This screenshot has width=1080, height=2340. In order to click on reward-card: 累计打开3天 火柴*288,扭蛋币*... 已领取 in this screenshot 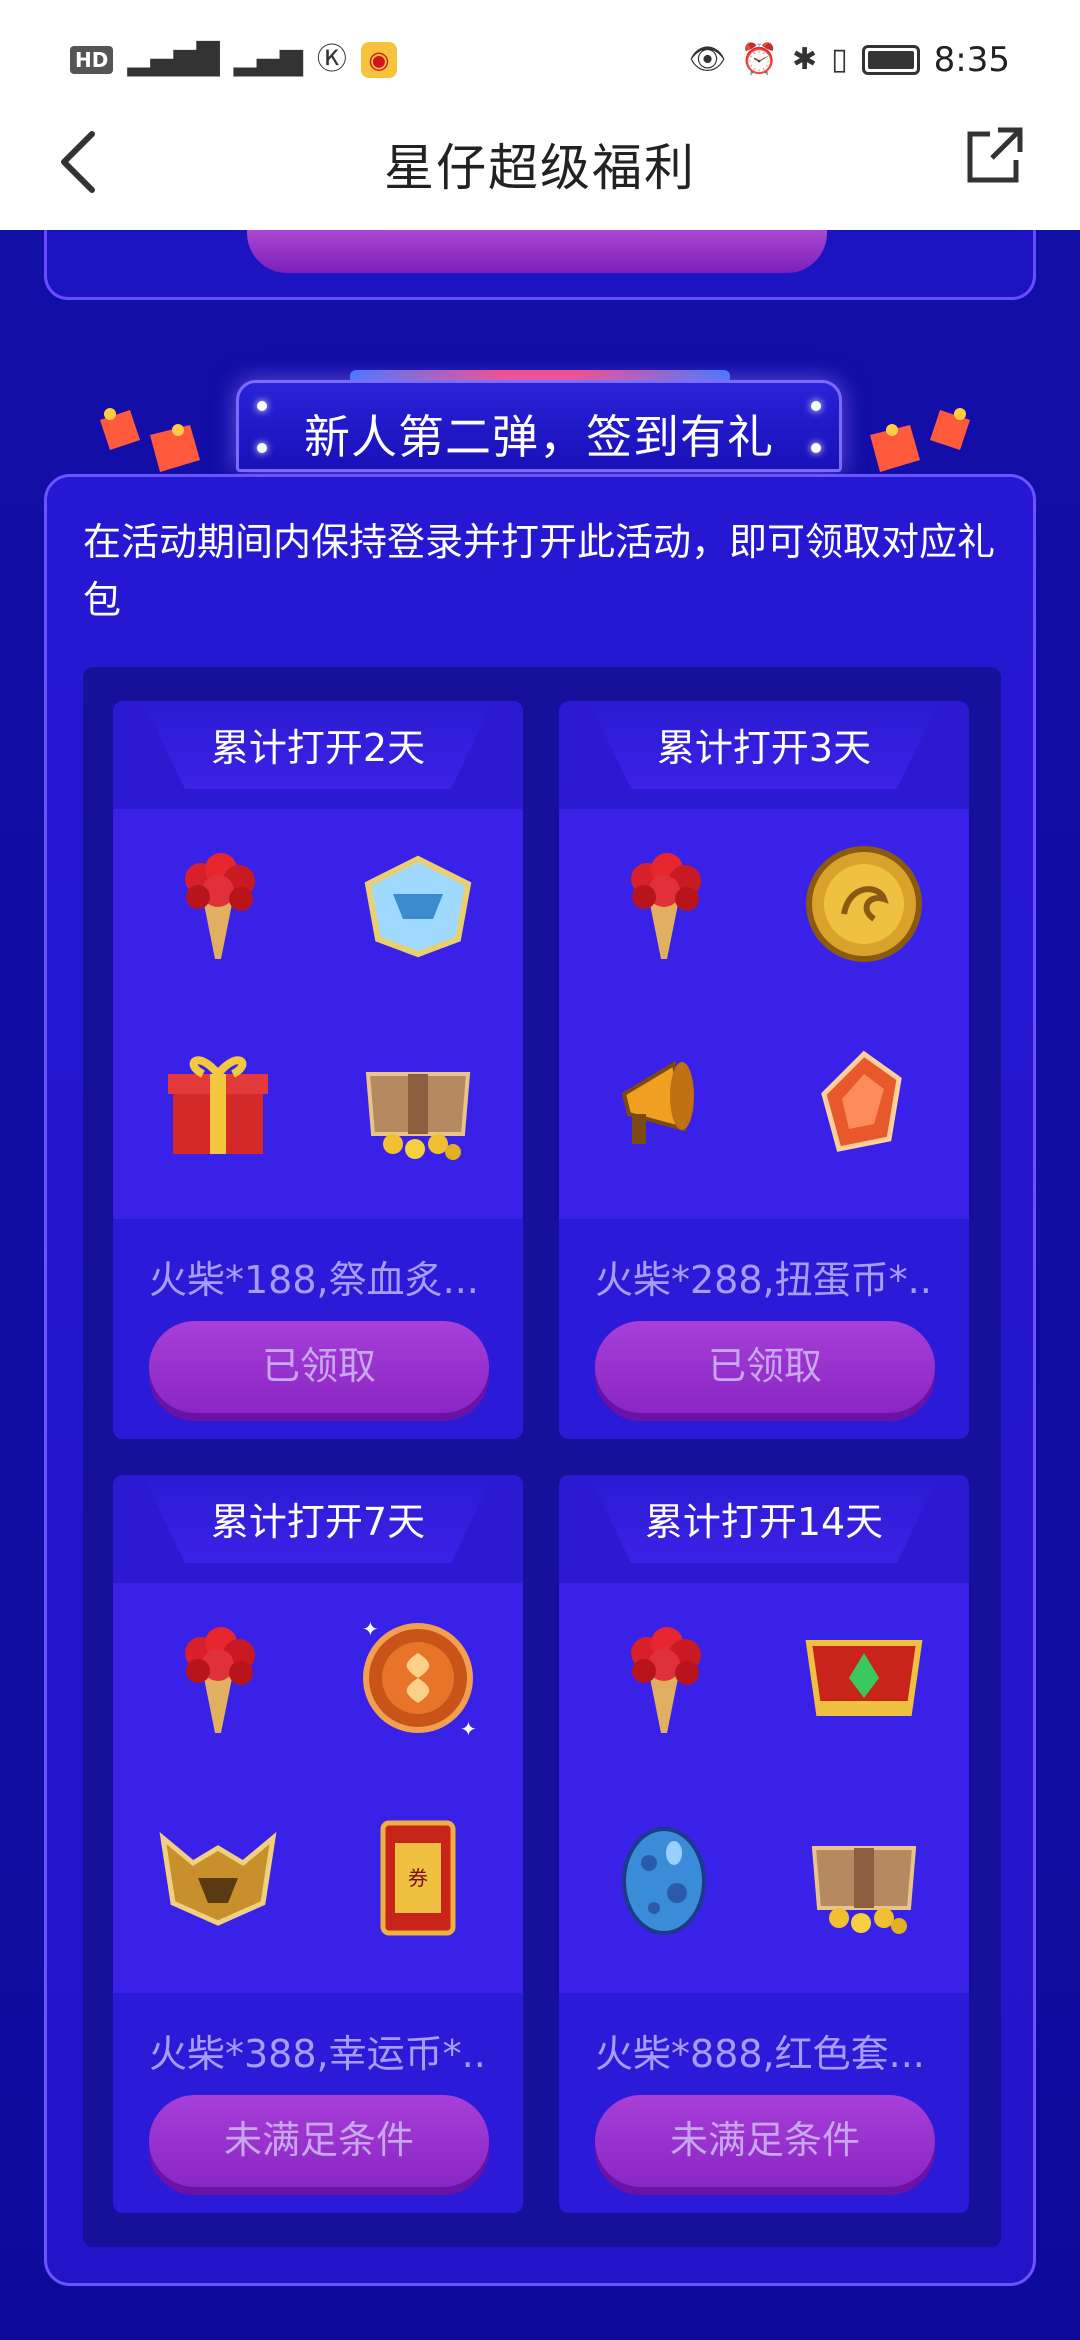, I will do `click(764, 1070)`.